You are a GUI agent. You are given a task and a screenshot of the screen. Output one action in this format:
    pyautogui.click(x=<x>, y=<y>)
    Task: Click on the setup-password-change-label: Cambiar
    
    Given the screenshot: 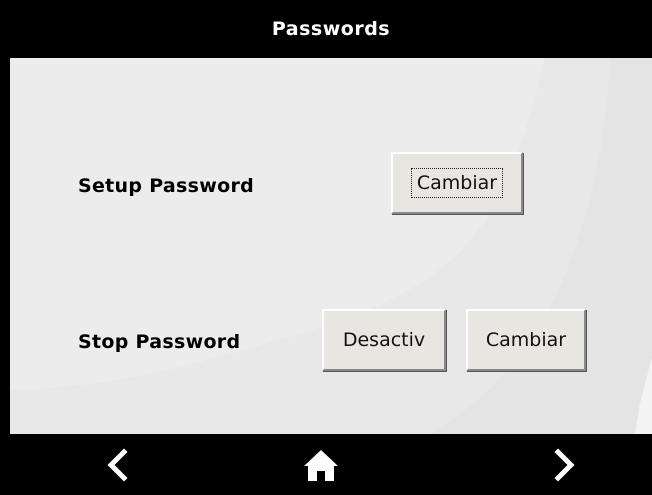 What is the action you would take?
    pyautogui.click(x=457, y=183)
    